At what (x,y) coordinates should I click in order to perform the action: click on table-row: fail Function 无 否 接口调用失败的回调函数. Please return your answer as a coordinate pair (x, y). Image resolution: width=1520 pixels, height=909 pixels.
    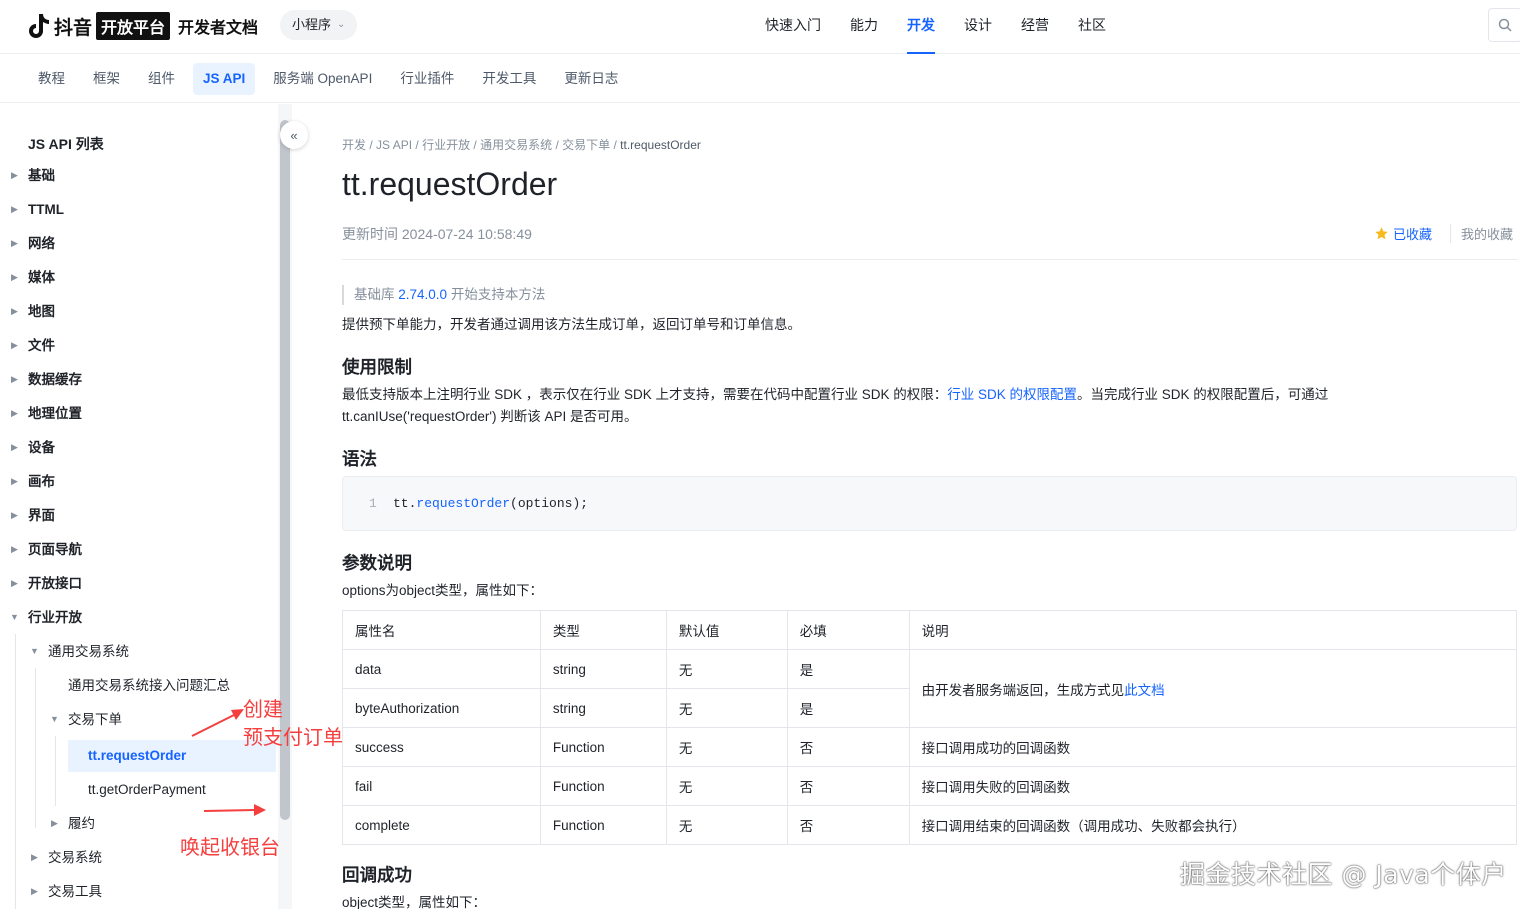
    Looking at the image, I should click on (930, 786).